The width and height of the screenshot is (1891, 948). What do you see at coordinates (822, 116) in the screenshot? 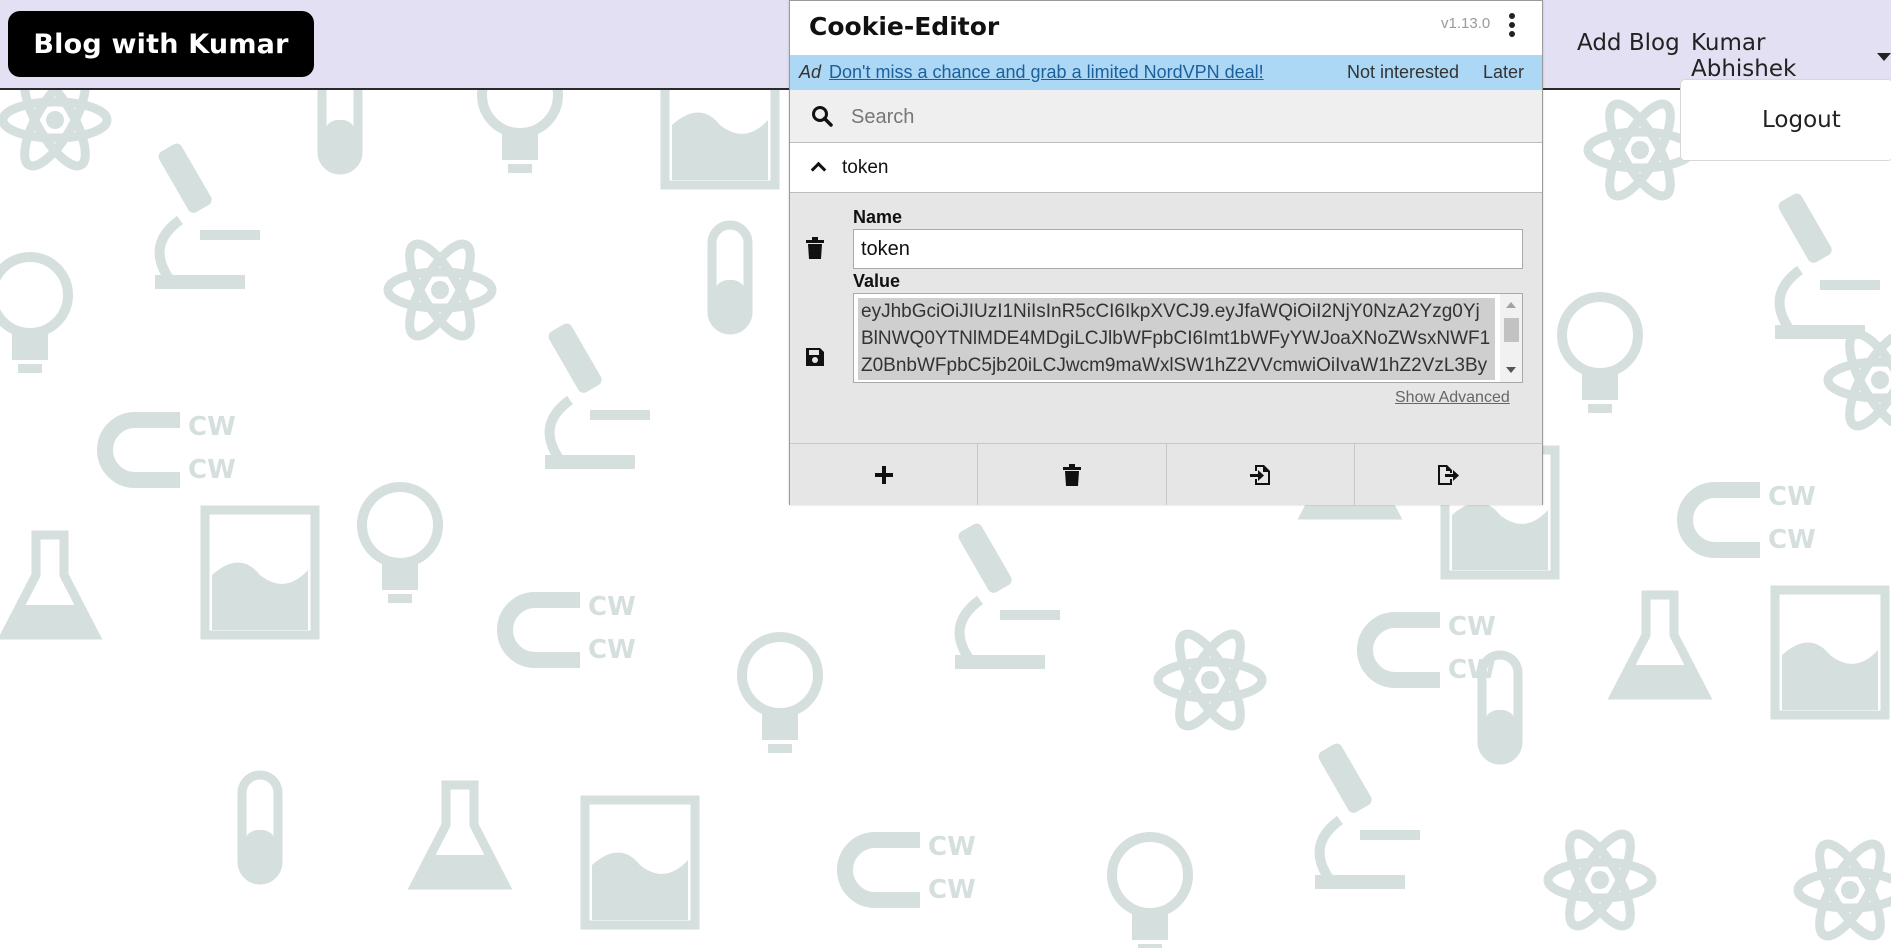
I see `search-icon` at bounding box center [822, 116].